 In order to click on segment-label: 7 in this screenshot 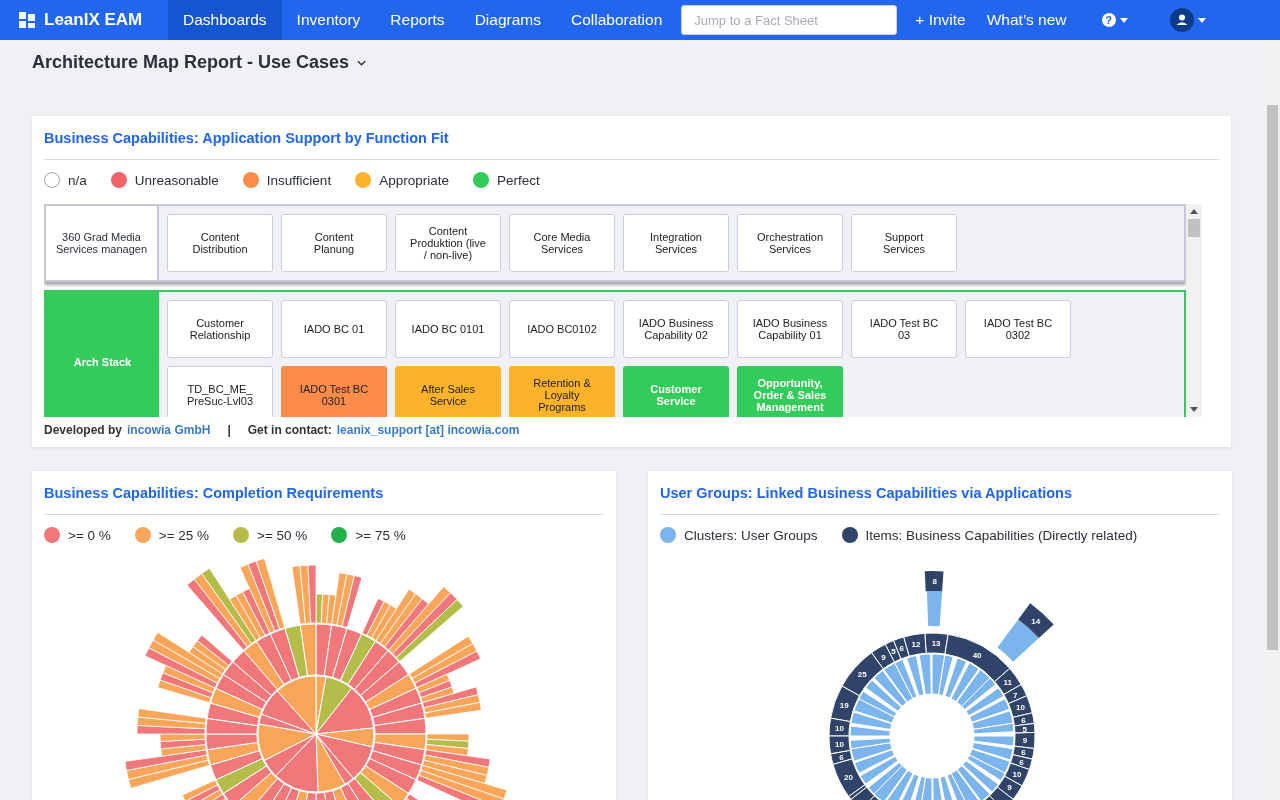, I will do `click(1015, 695)`.